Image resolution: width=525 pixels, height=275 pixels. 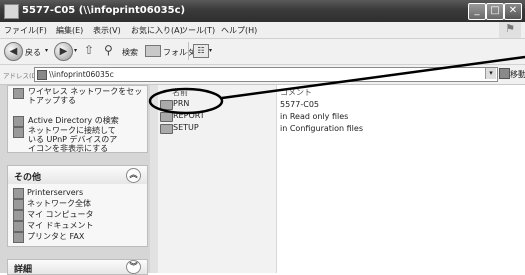 What do you see at coordinates (186, 101) in the screenshot?
I see `callout-ellipse` at bounding box center [186, 101].